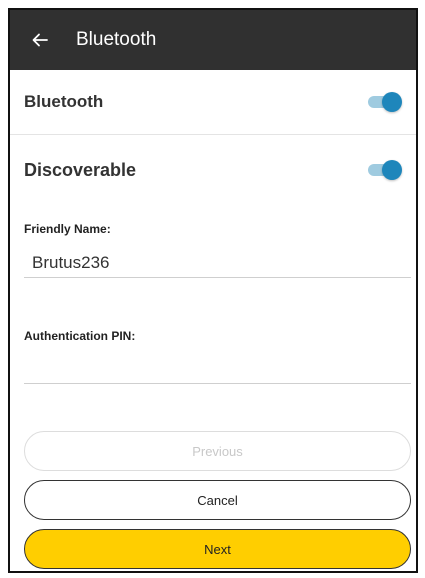  I want to click on previous-button: Previous, so click(217, 451).